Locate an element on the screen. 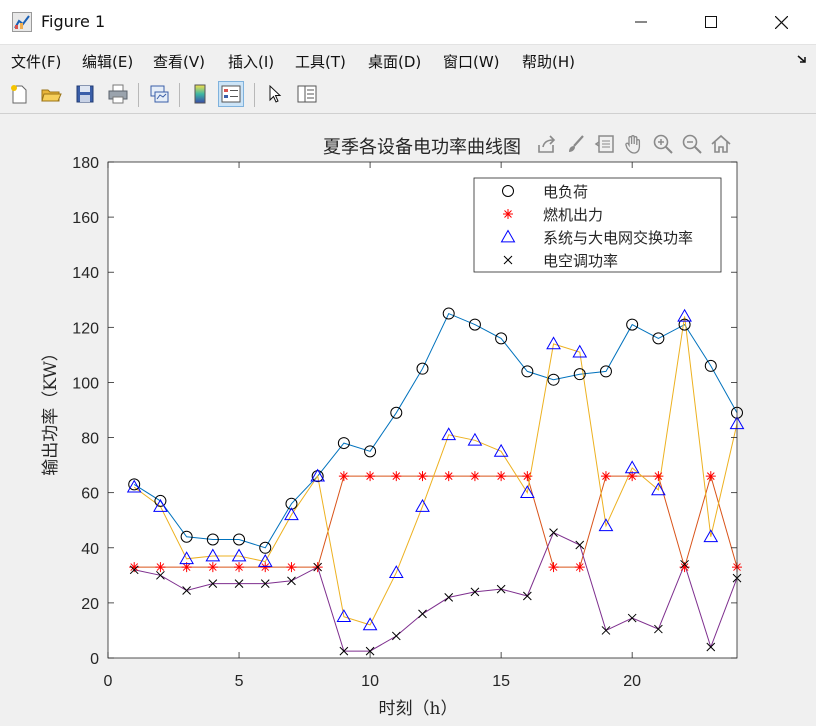 Image resolution: width=816 pixels, height=726 pixels. x-tick-label: 15 is located at coordinates (501, 681).